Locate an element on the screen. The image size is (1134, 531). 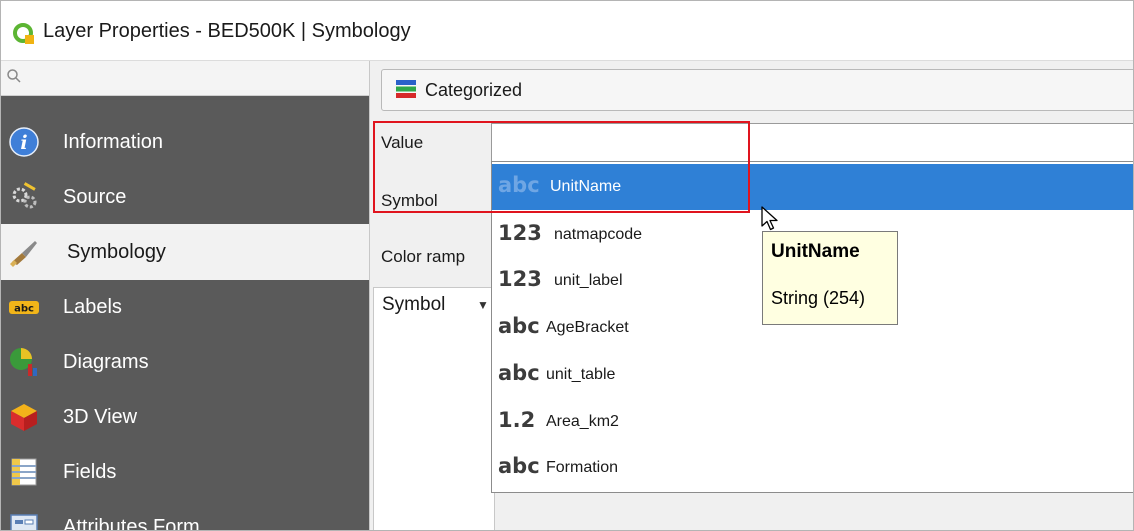
field-name: Formation is located at coordinates (582, 467).